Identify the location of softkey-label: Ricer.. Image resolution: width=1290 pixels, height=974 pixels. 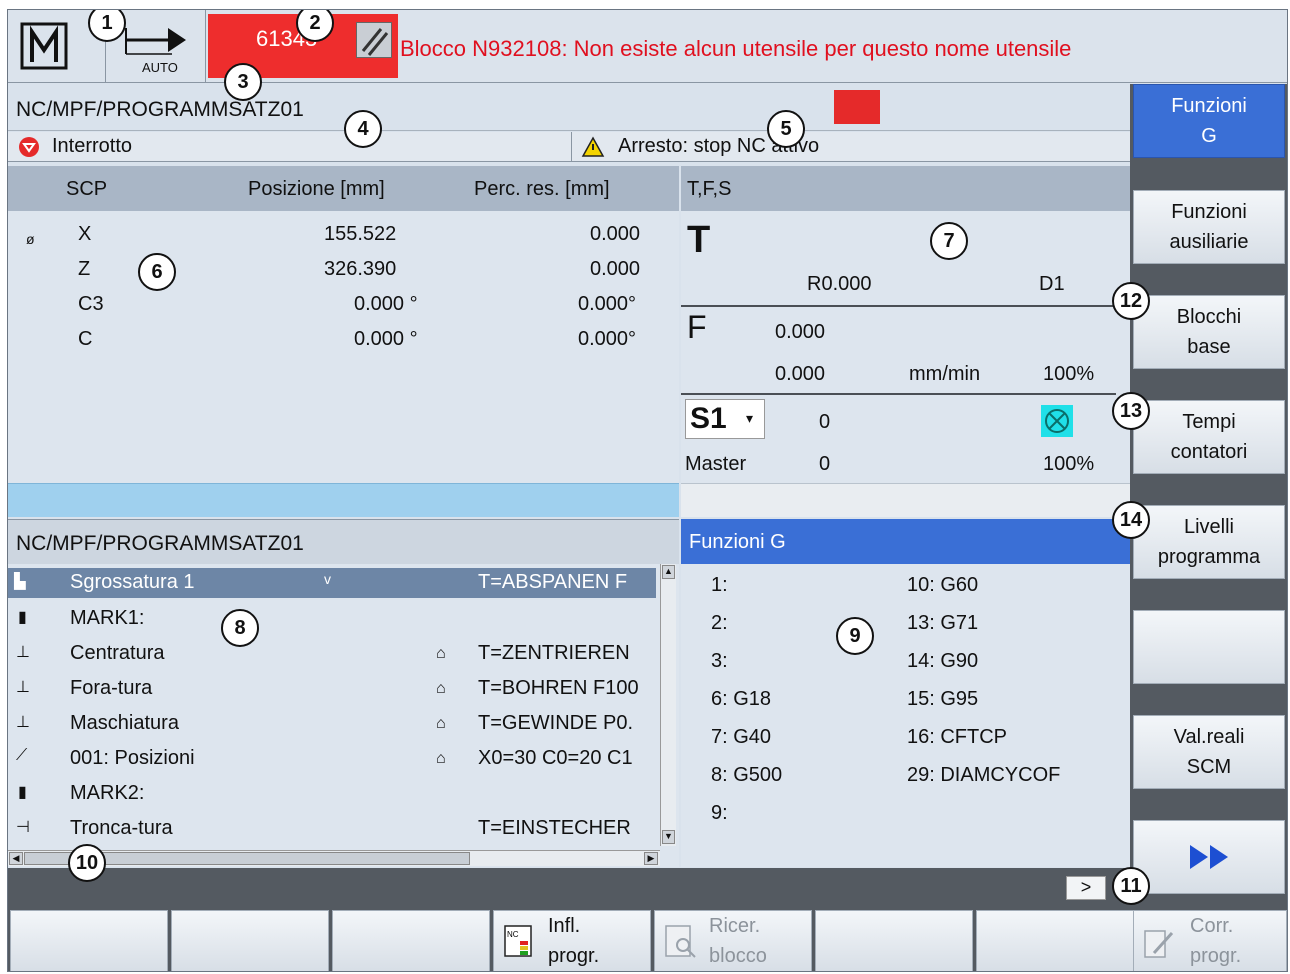
(735, 926).